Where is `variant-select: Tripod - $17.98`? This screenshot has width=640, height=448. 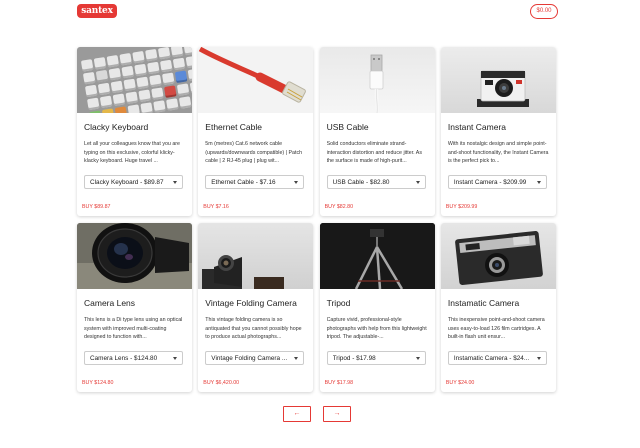 variant-select: Tripod - $17.98 is located at coordinates (376, 358).